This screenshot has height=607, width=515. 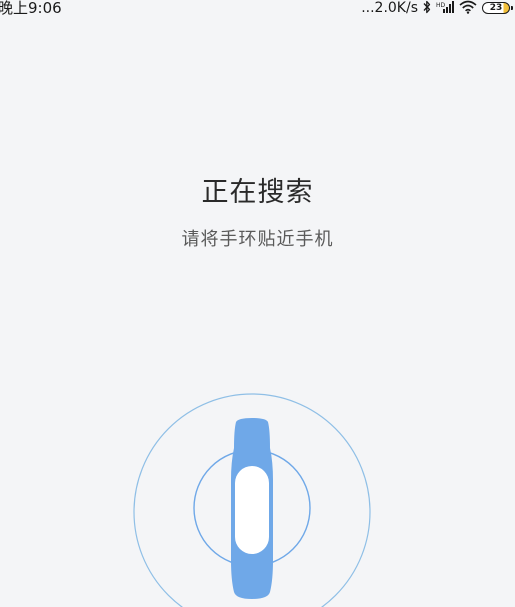 I want to click on battery-icon: 23, so click(x=497, y=8).